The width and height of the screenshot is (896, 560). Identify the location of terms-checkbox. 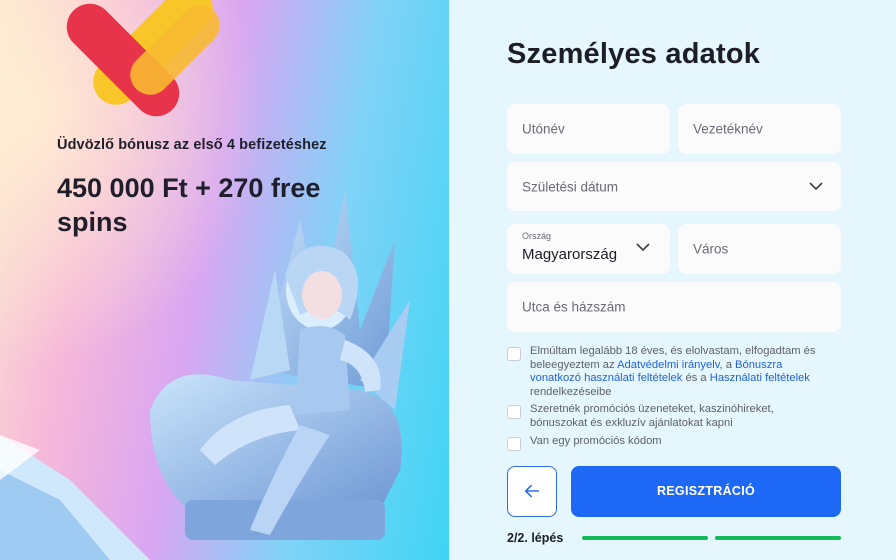
(514, 354).